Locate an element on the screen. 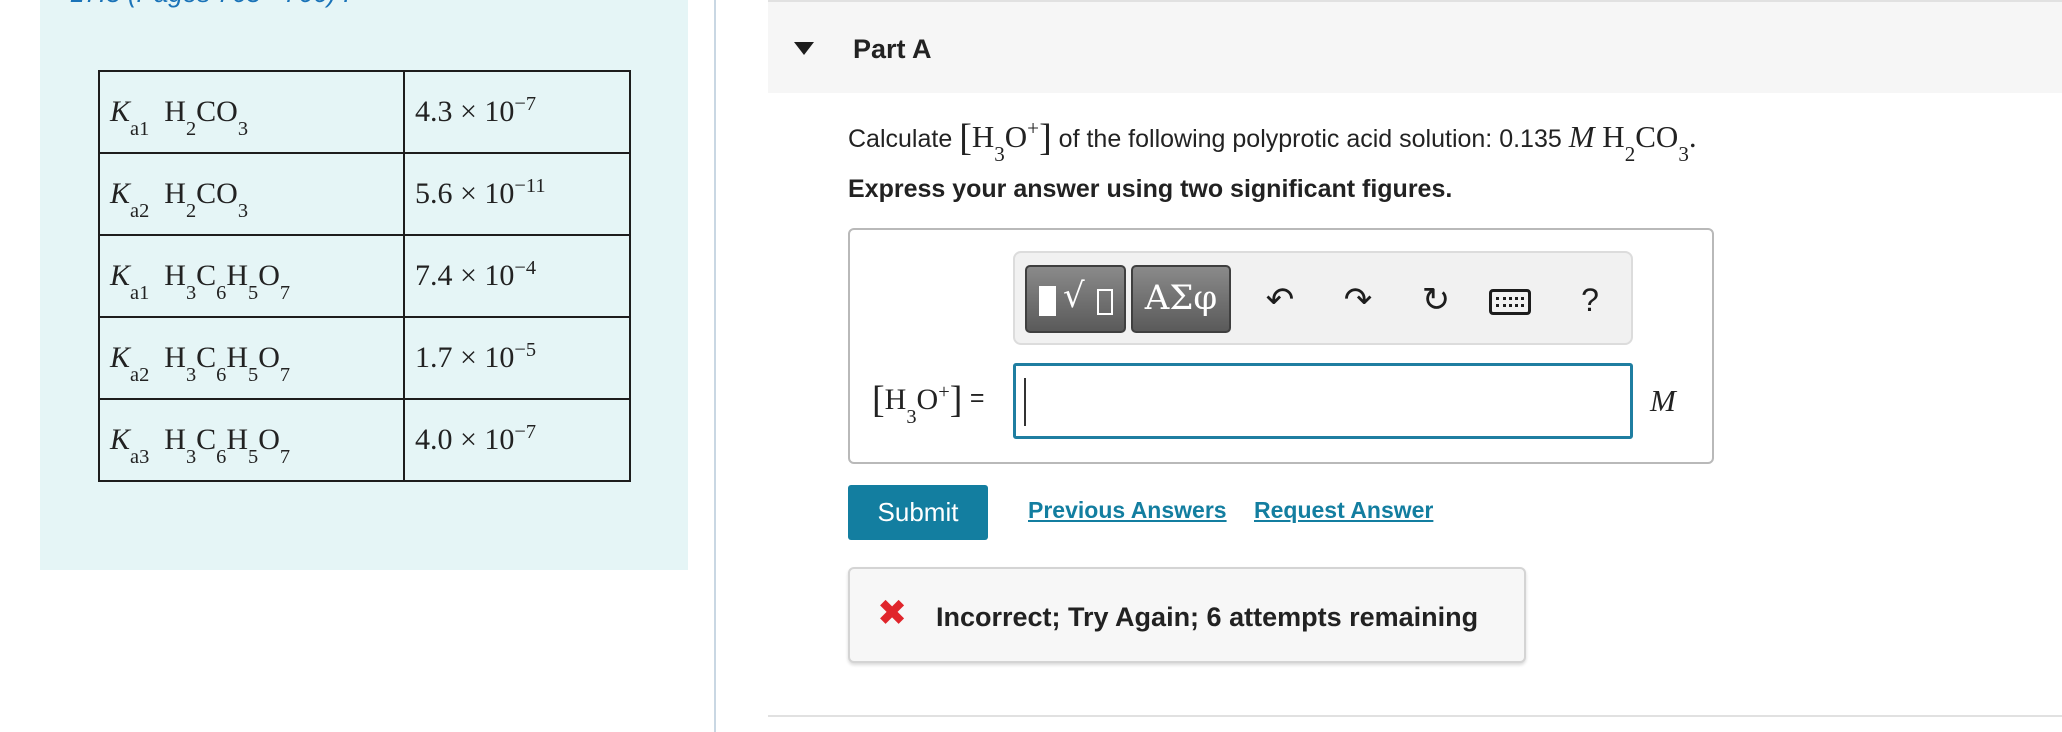  template-box-icon is located at coordinates (1105, 302).